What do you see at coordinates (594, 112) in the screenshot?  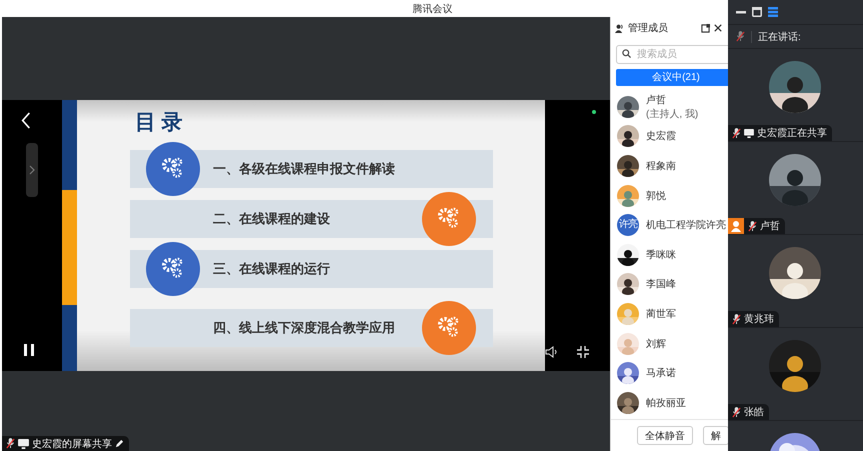 I see `status-dot-icon` at bounding box center [594, 112].